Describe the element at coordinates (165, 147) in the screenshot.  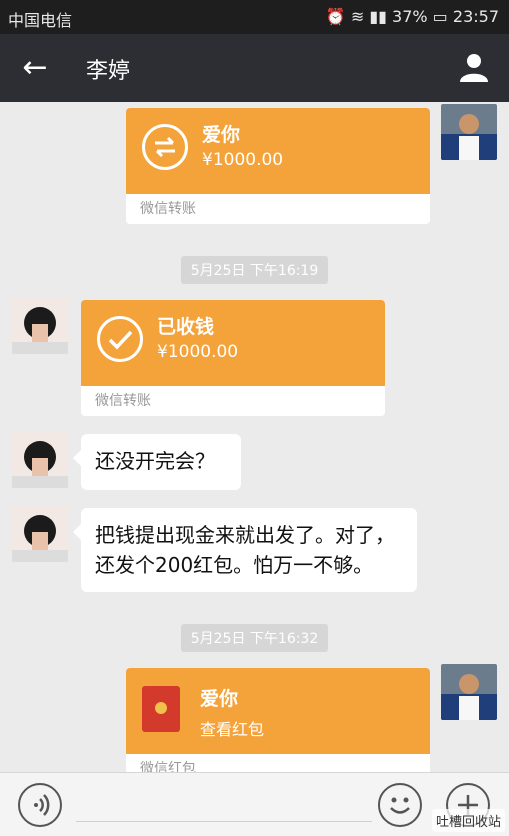
I see `transfer-arrows-icon` at that location.